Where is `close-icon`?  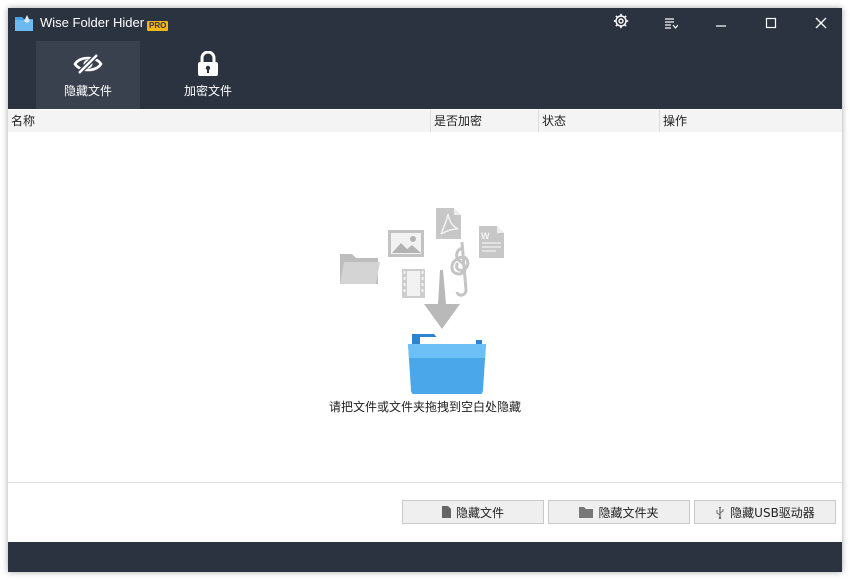 close-icon is located at coordinates (821, 23).